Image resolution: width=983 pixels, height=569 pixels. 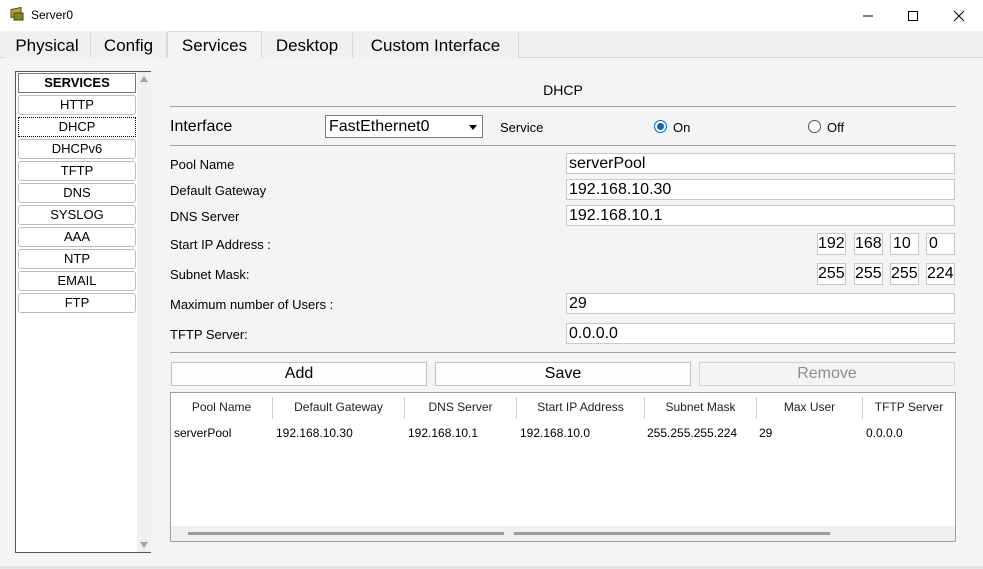 What do you see at coordinates (563, 374) in the screenshot?
I see `save-button: Save` at bounding box center [563, 374].